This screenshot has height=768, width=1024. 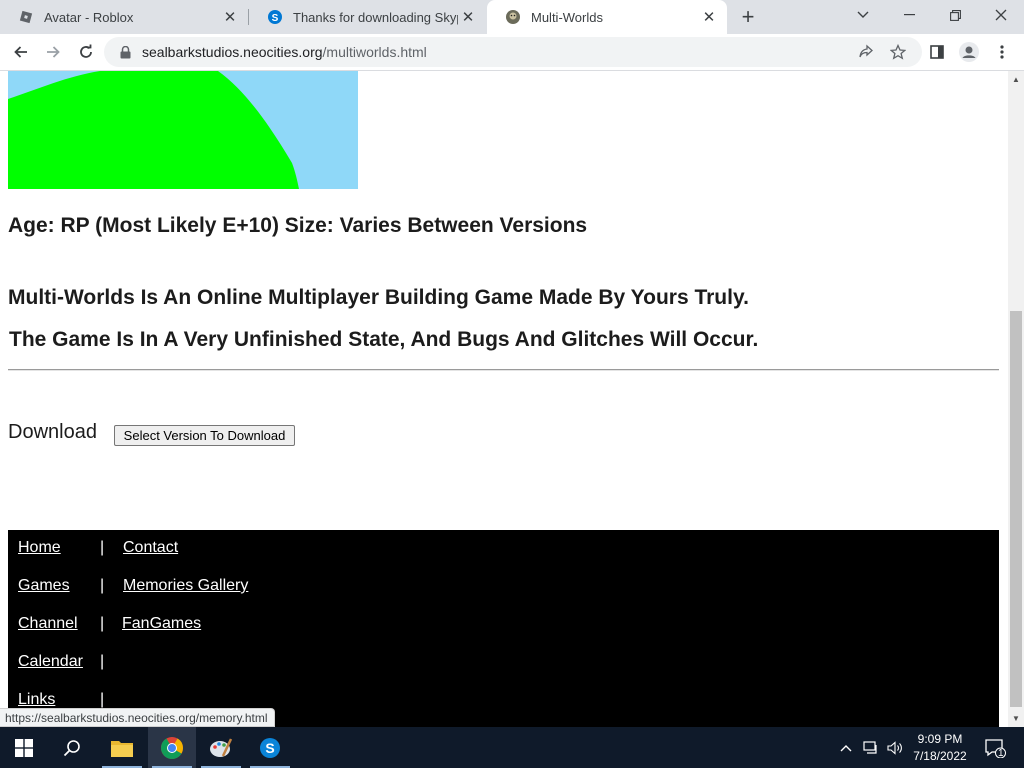 What do you see at coordinates (172, 747) in the screenshot?
I see `chrome-icon` at bounding box center [172, 747].